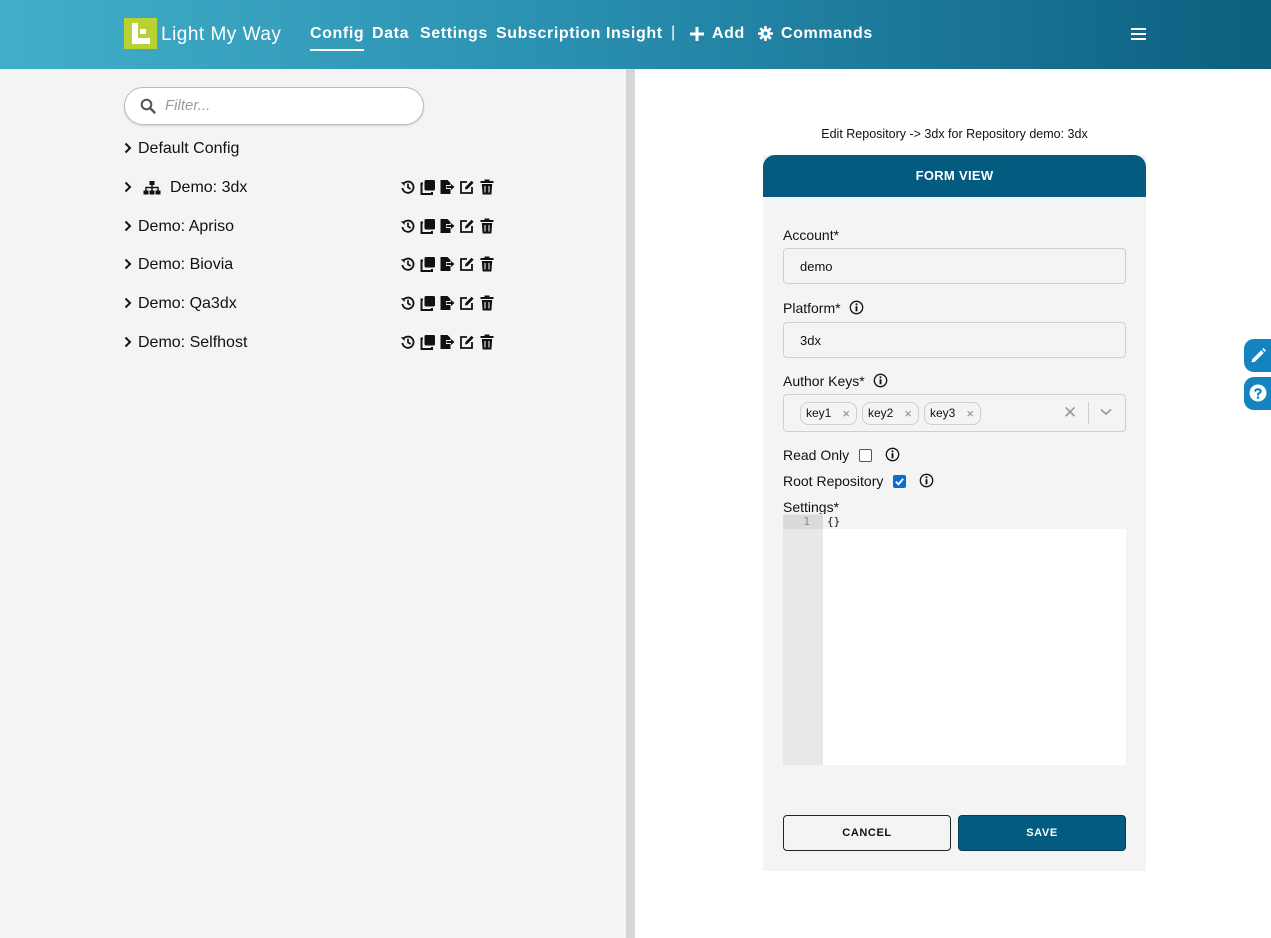 The height and width of the screenshot is (938, 1271). I want to click on tree-item-default-config: Default Config, so click(314, 150).